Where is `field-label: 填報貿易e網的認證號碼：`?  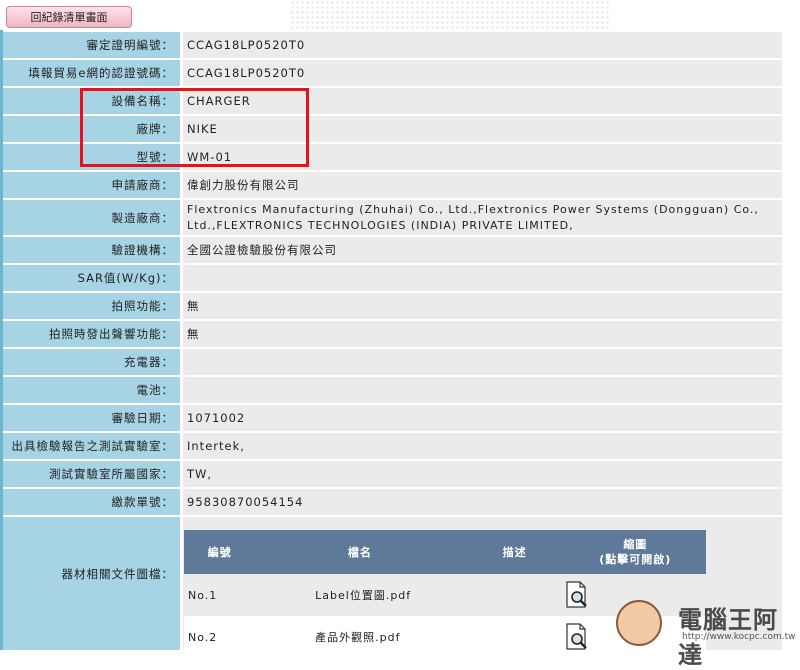 field-label: 填報貿易e網的認證號碼： is located at coordinates (91, 73).